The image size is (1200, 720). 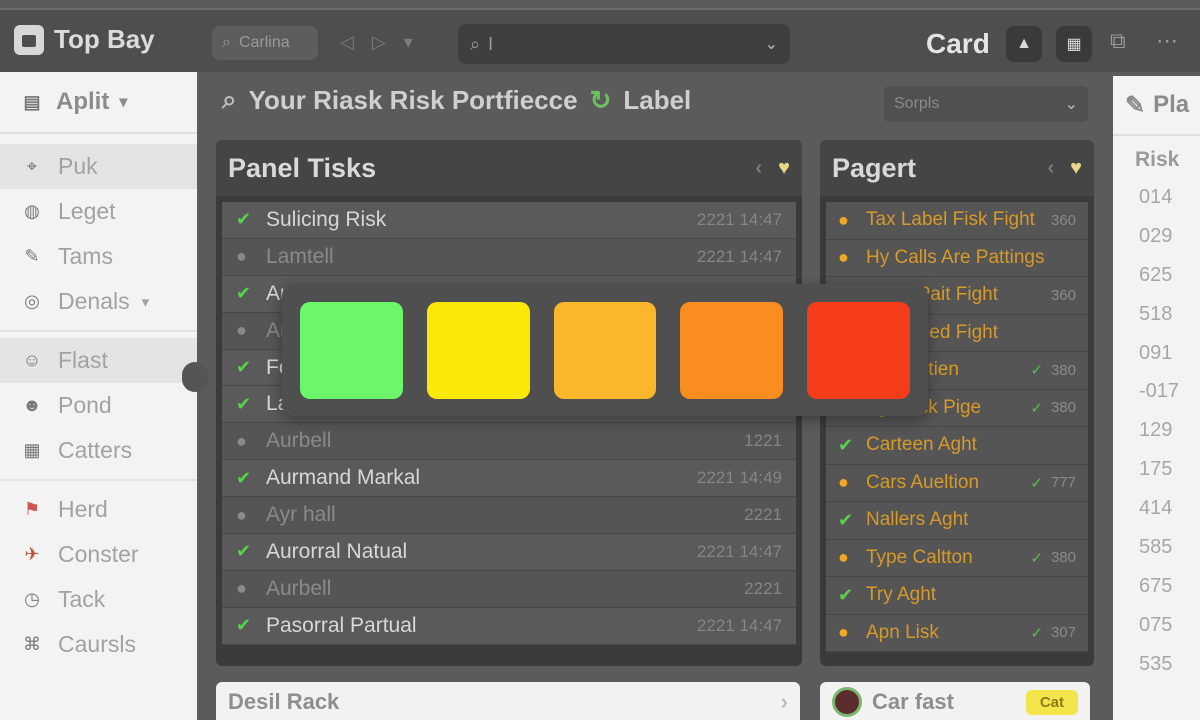 What do you see at coordinates (1167, 41) in the screenshot?
I see `more-icon: ⋯` at bounding box center [1167, 41].